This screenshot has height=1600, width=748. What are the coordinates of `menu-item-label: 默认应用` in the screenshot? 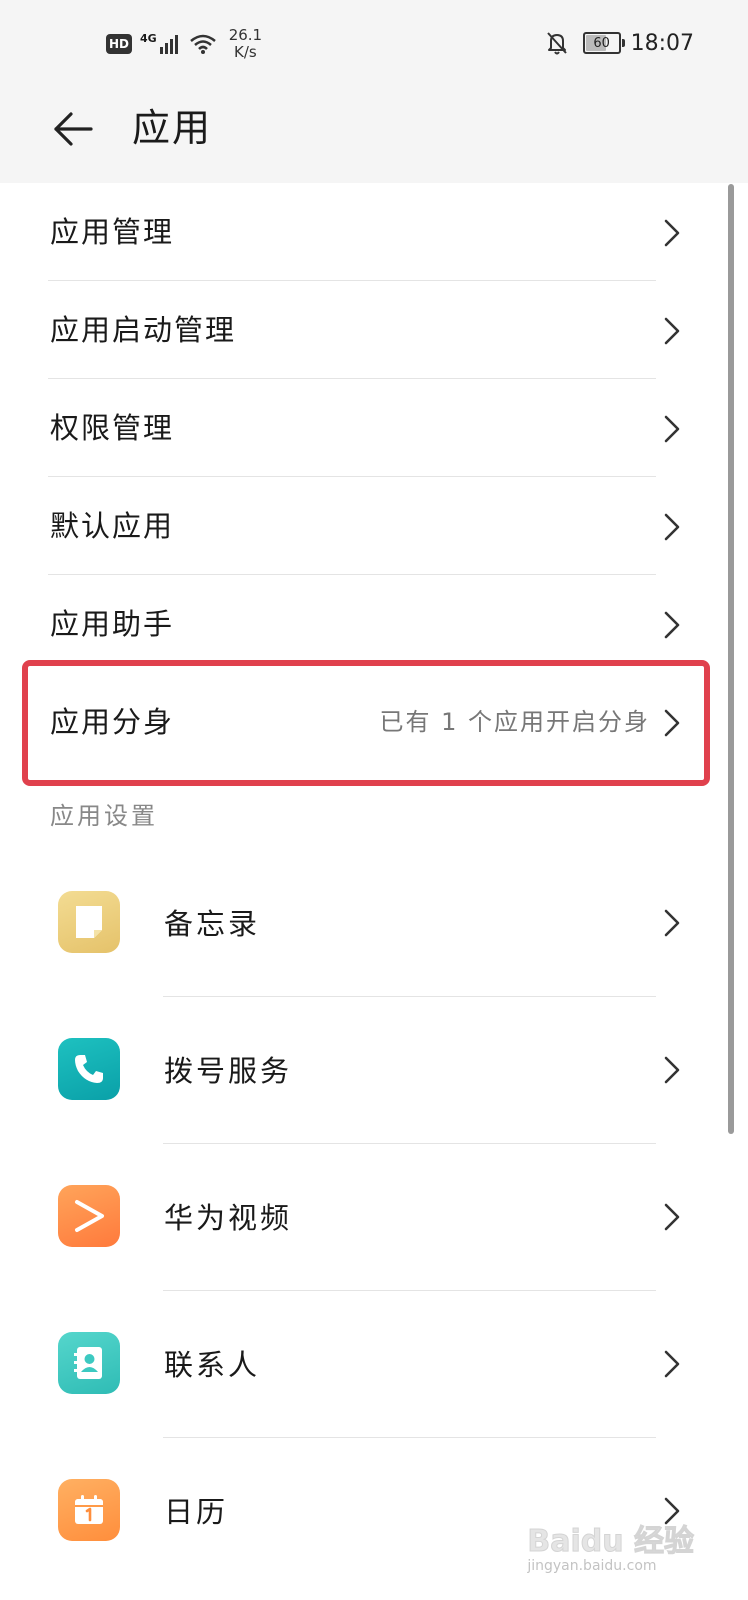 It's located at (112, 526).